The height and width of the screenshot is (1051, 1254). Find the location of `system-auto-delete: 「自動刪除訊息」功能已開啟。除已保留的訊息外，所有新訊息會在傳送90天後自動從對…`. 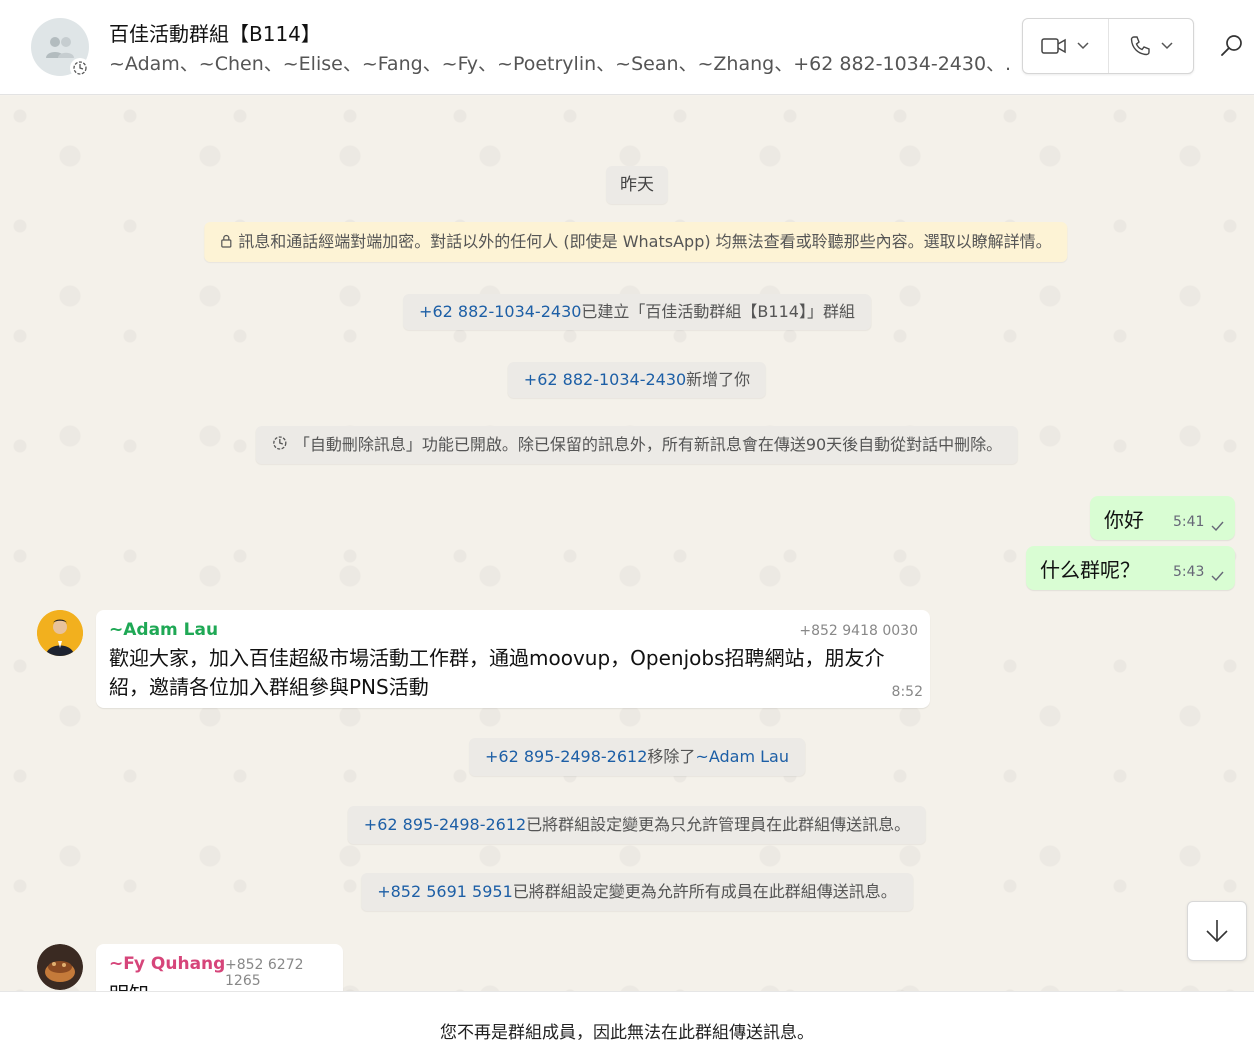

system-auto-delete: 「自動刪除訊息」功能已開啟。除已保留的訊息外，所有新訊息會在傳送90天後自動從對… is located at coordinates (637, 445).